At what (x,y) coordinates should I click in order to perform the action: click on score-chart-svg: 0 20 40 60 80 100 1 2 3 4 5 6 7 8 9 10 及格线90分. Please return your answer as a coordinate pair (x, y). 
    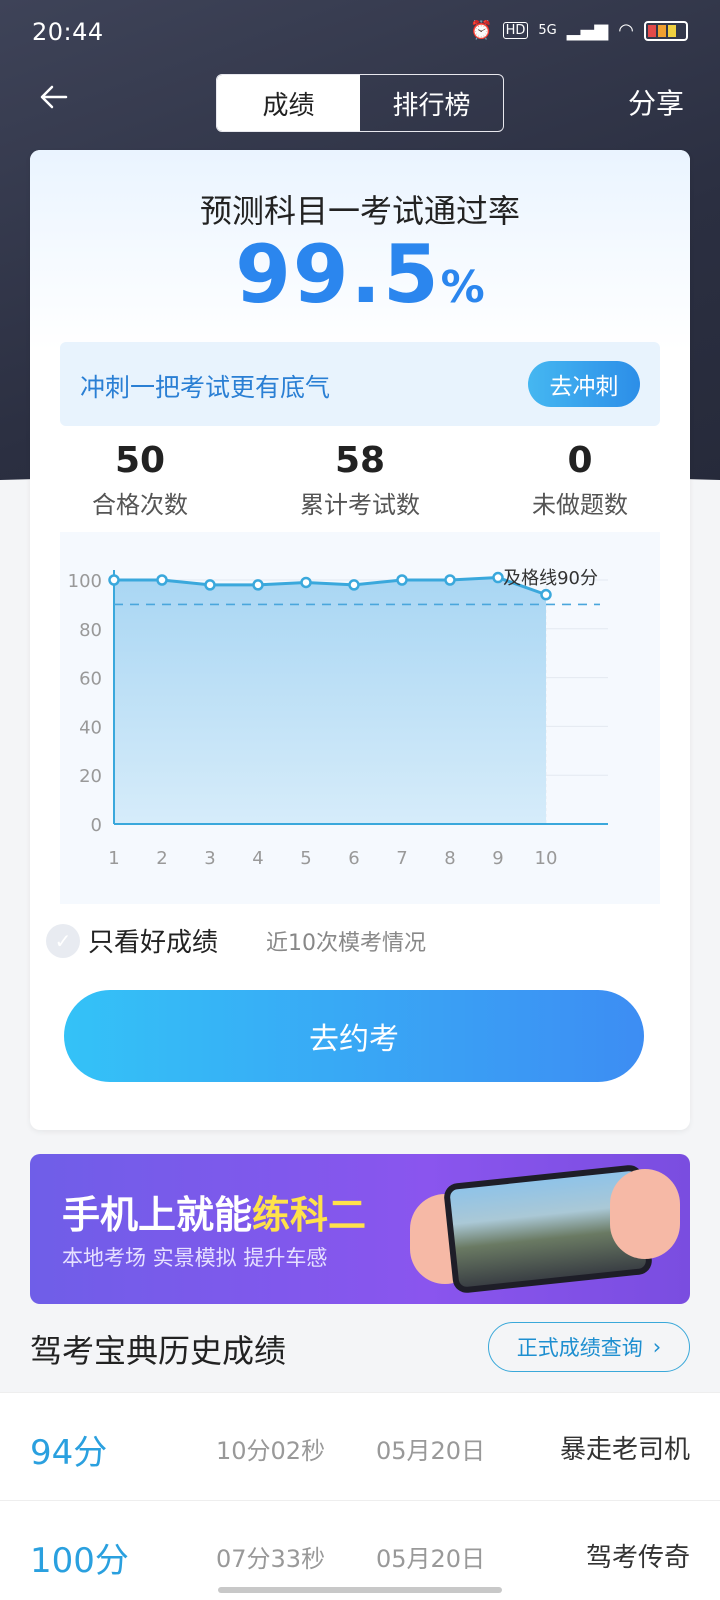
    Looking at the image, I should click on (338, 718).